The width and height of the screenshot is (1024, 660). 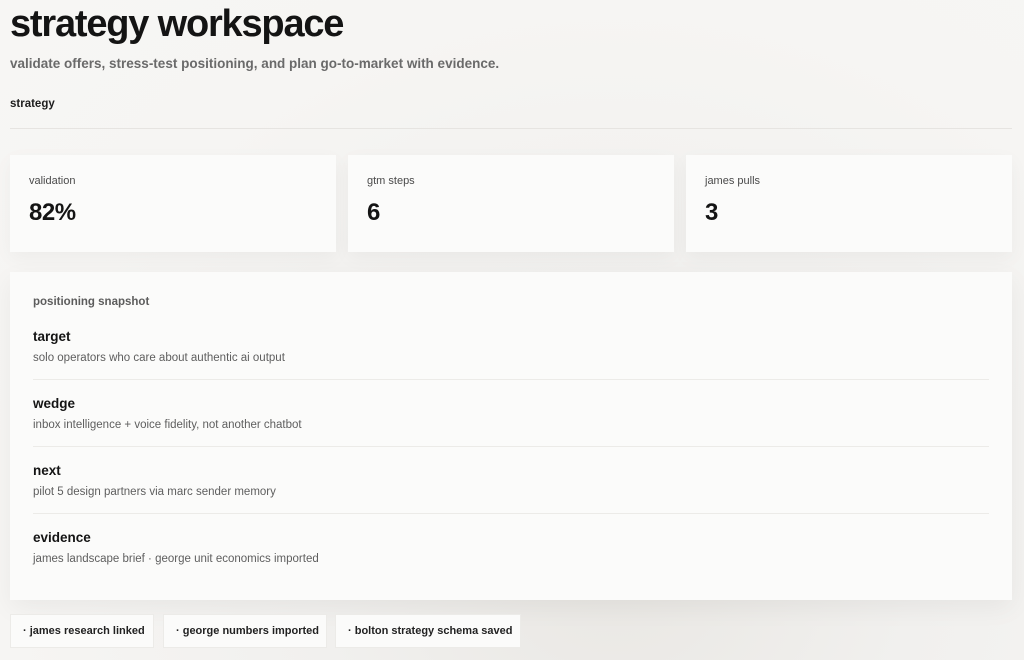 I want to click on stat-value: 82%, so click(x=52, y=212).